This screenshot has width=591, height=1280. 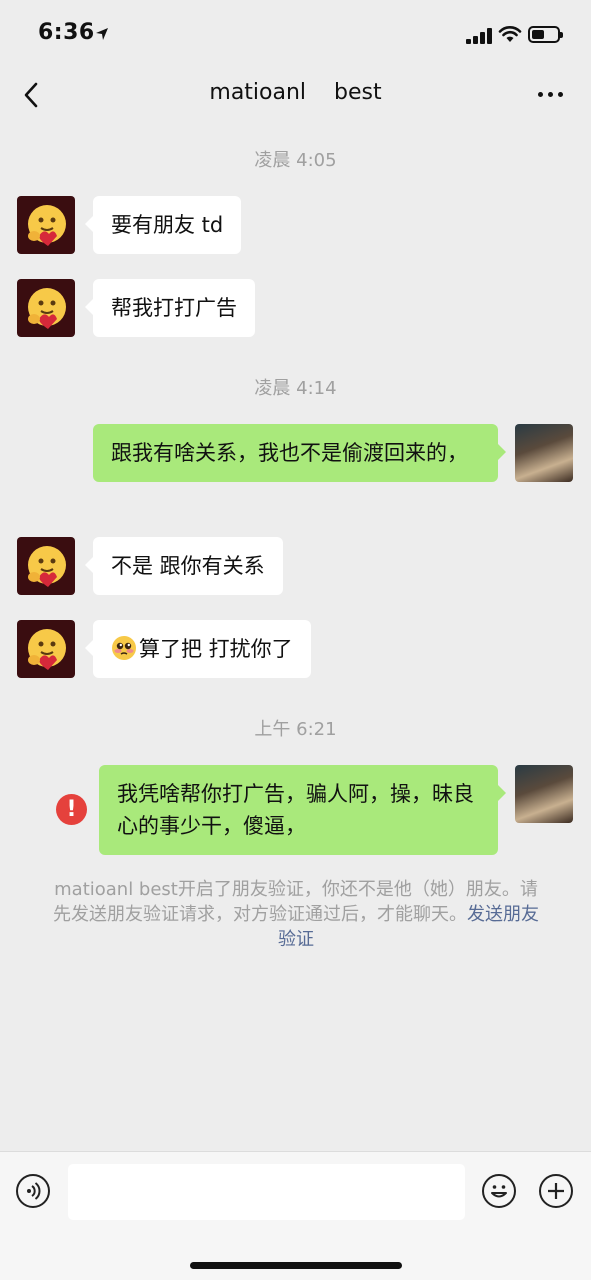 I want to click on message-bubble-received: 算了把 打扰你了, so click(x=198, y=649).